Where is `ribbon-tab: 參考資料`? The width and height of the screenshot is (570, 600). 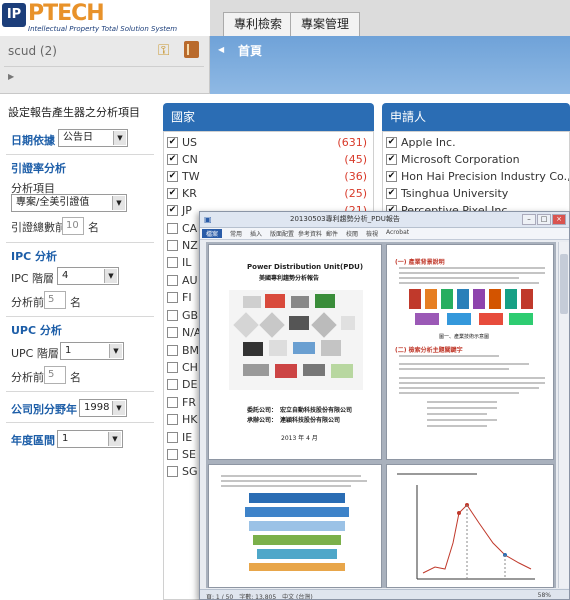 ribbon-tab: 參考資料 is located at coordinates (310, 233).